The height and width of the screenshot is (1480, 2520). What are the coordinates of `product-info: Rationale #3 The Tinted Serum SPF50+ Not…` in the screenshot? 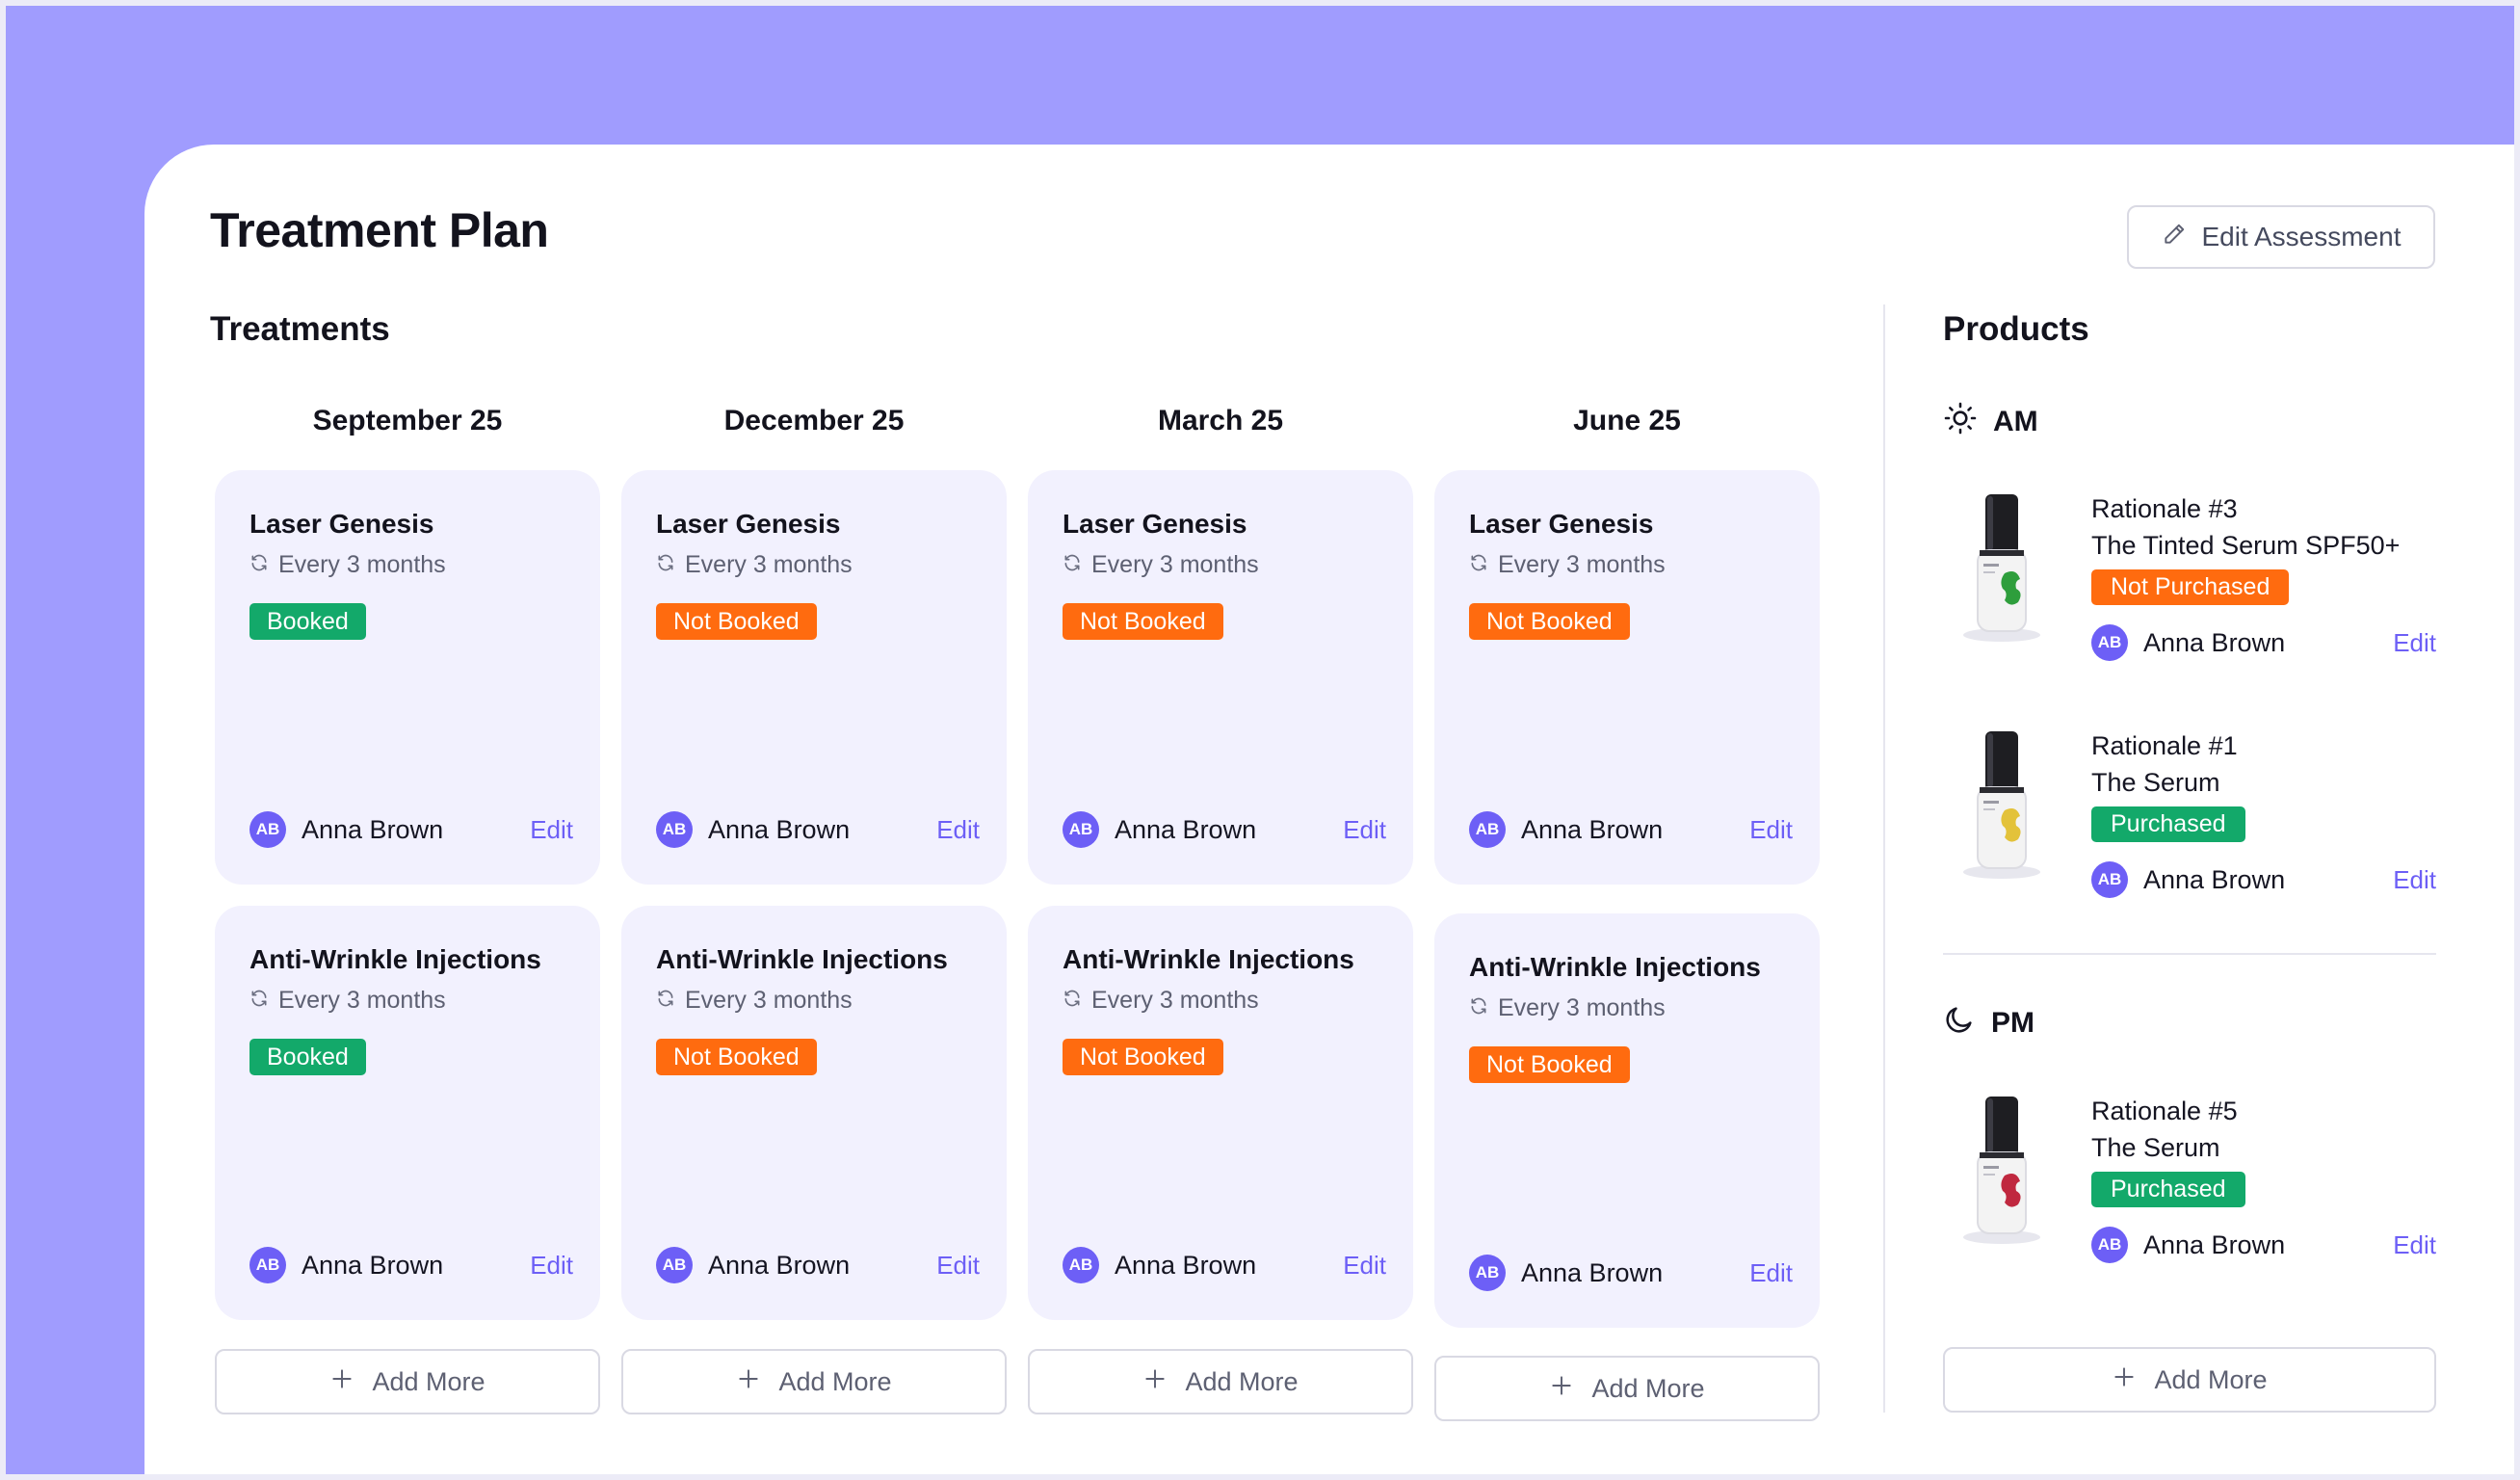 It's located at (2264, 575).